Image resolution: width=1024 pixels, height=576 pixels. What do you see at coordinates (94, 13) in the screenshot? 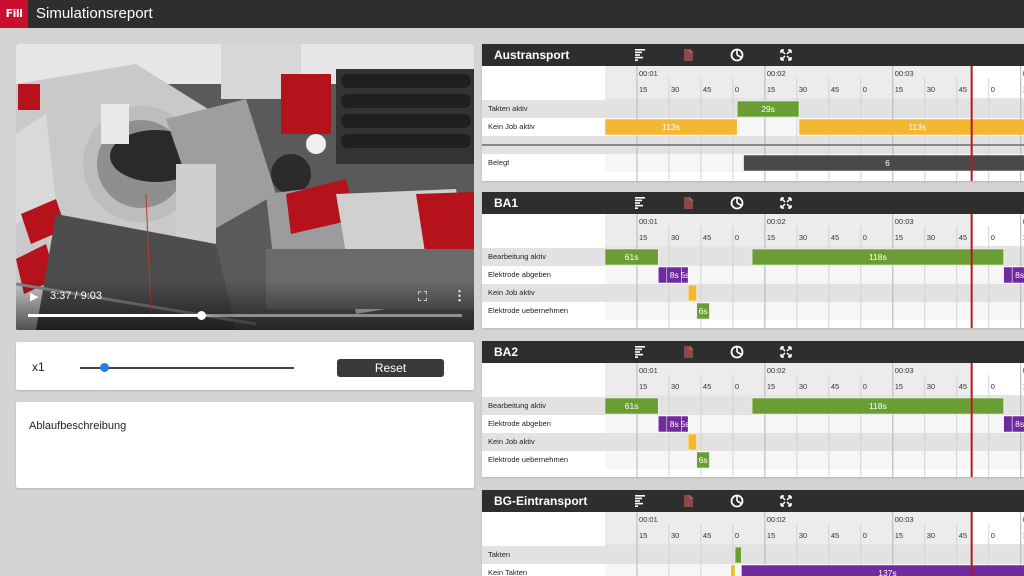
I see `app-title: Simulationsreport` at bounding box center [94, 13].